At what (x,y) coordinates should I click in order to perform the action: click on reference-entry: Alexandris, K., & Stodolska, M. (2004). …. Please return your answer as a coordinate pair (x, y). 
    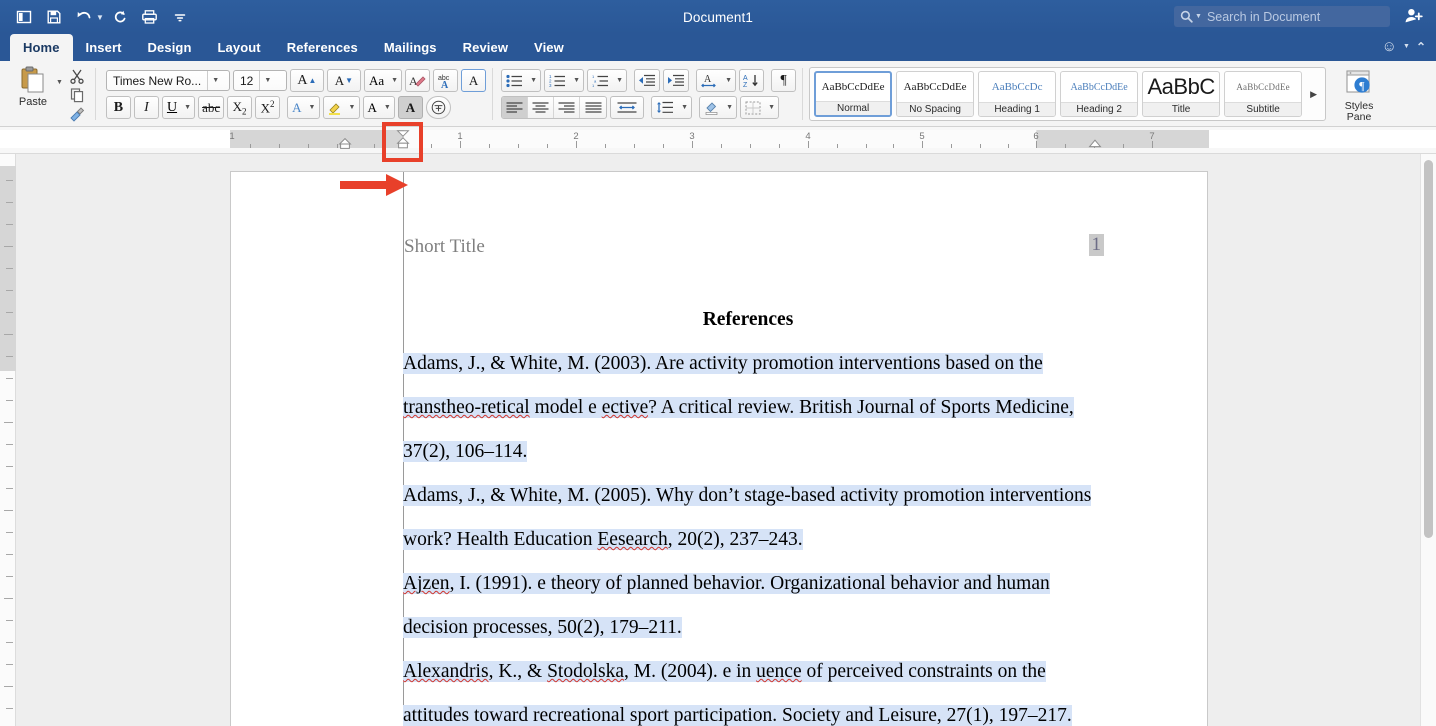
    Looking at the image, I should click on (748, 688).